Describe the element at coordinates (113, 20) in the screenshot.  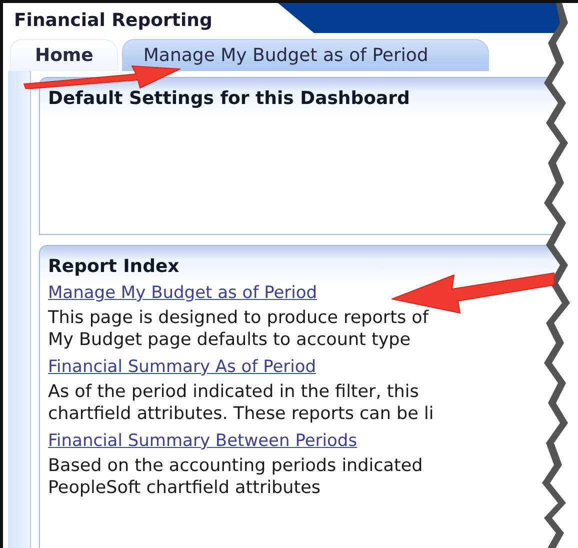
I see `window-title: Financial Reporting` at that location.